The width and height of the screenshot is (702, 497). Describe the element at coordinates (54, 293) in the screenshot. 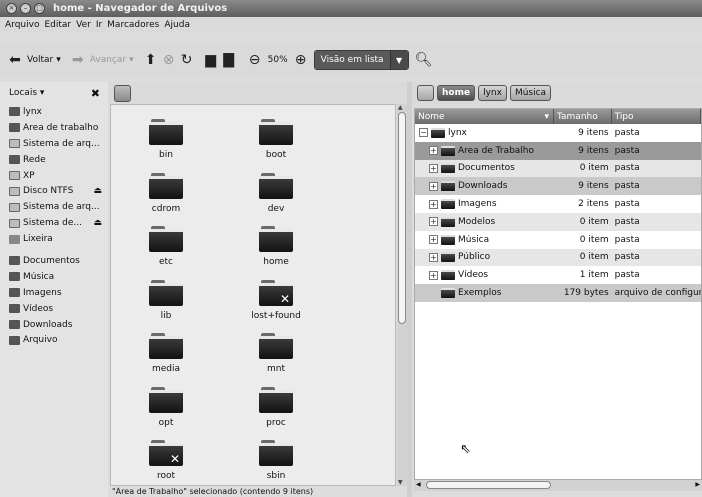

I see `sidebar-item-imagens: Imagens` at that location.